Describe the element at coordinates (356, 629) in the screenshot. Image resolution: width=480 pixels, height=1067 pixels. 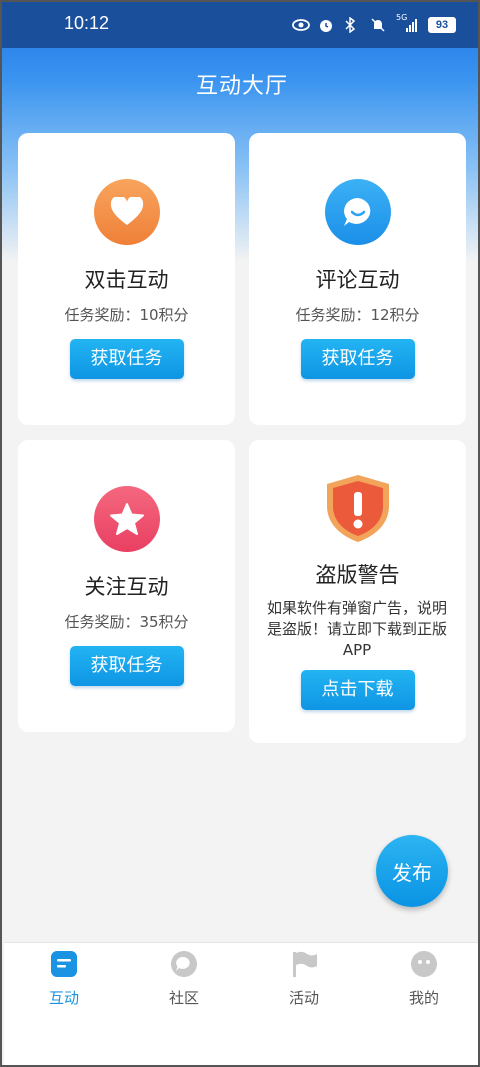
I see `warning-description: 如果软件有弹窗广告，说明是盗版！请立即下载到正版APP` at that location.